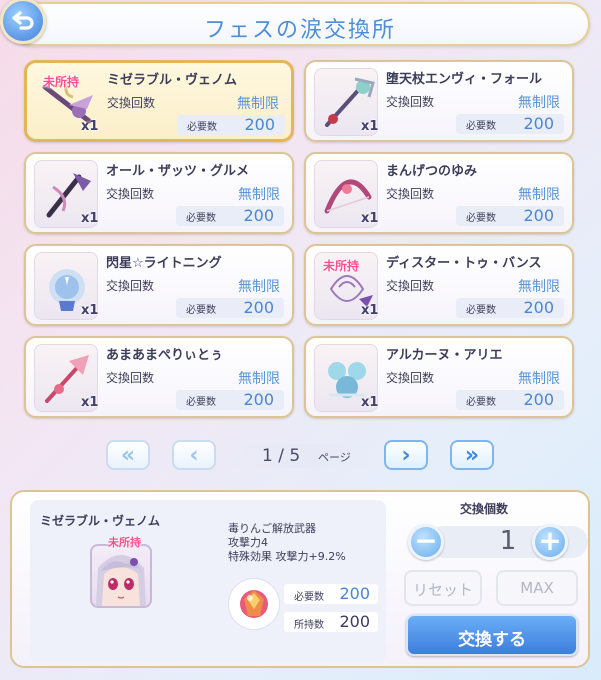  Describe the element at coordinates (439, 193) in the screenshot. I see `item-card: x1 まんげつのゆみ 交換回数 無制限 必要数 200` at that location.